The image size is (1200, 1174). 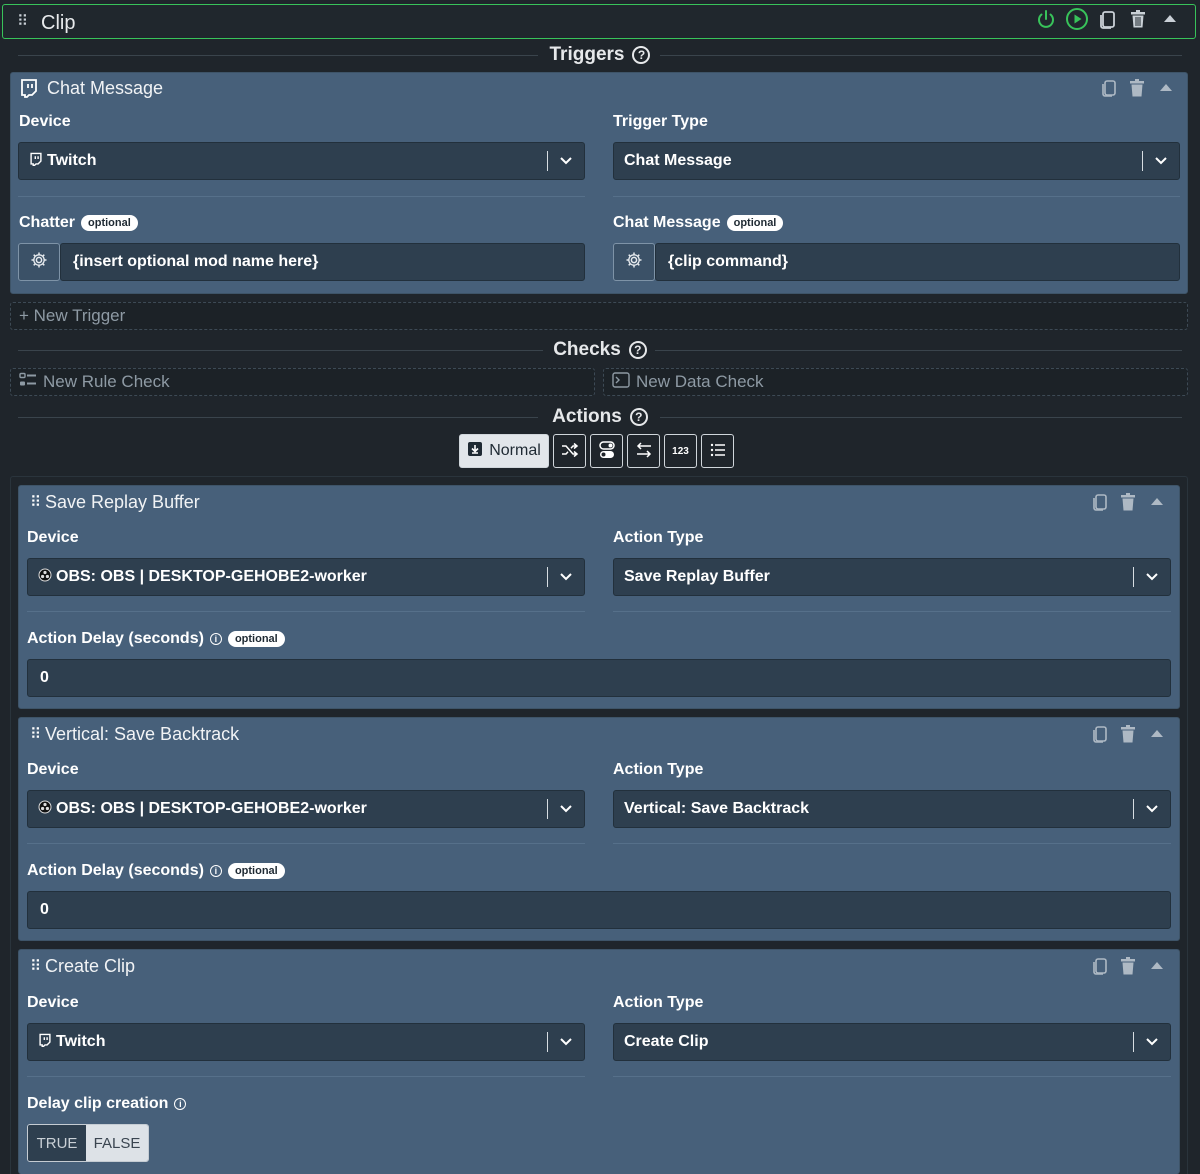 I want to click on mode-number-button: 123, so click(x=680, y=451).